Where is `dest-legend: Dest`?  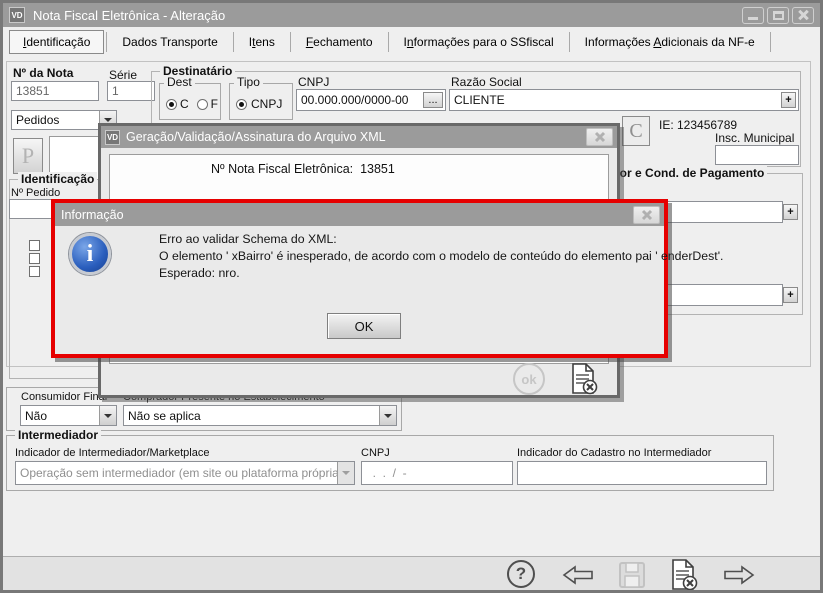
dest-legend: Dest is located at coordinates (179, 82).